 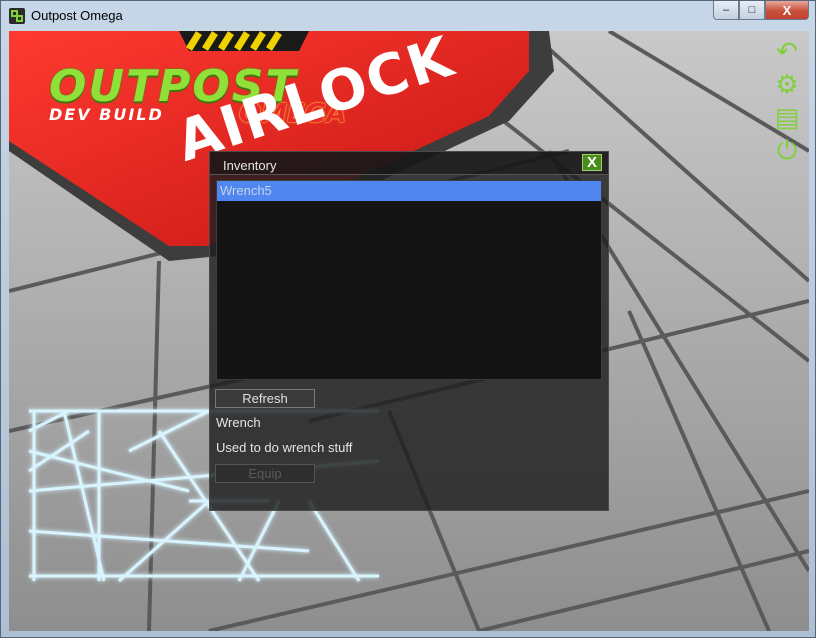 What do you see at coordinates (250, 165) in the screenshot?
I see `inventory-title: Inventory` at bounding box center [250, 165].